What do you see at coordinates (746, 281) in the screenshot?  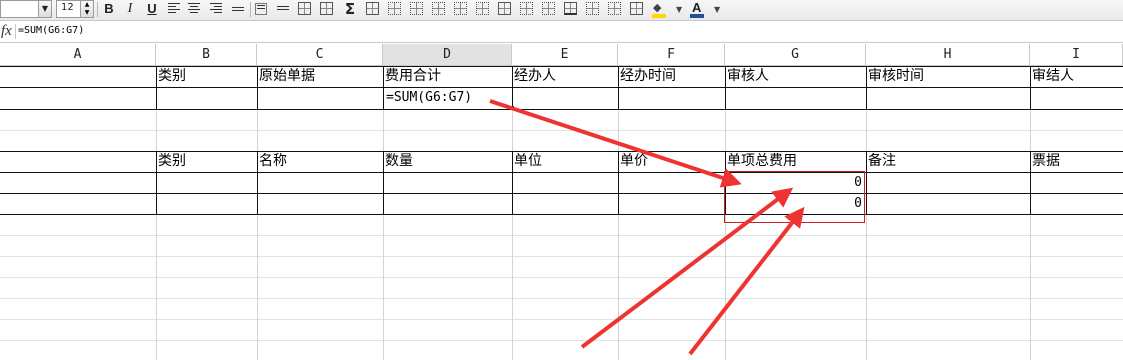 I see `arrow-to-g7` at bounding box center [746, 281].